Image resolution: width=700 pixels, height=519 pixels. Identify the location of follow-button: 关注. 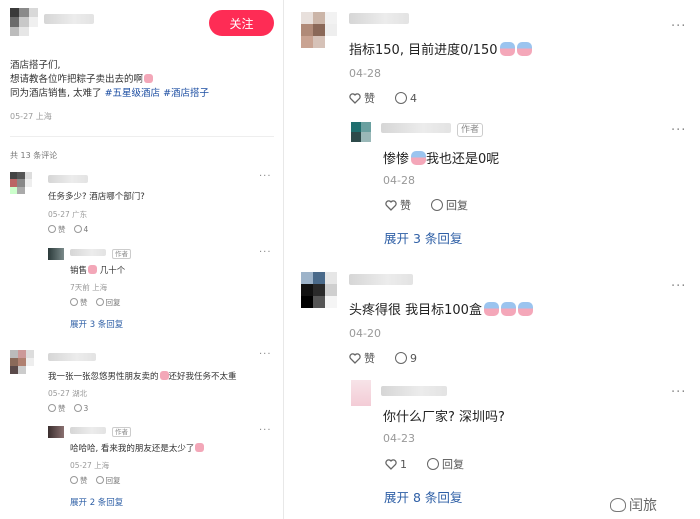
(241, 23).